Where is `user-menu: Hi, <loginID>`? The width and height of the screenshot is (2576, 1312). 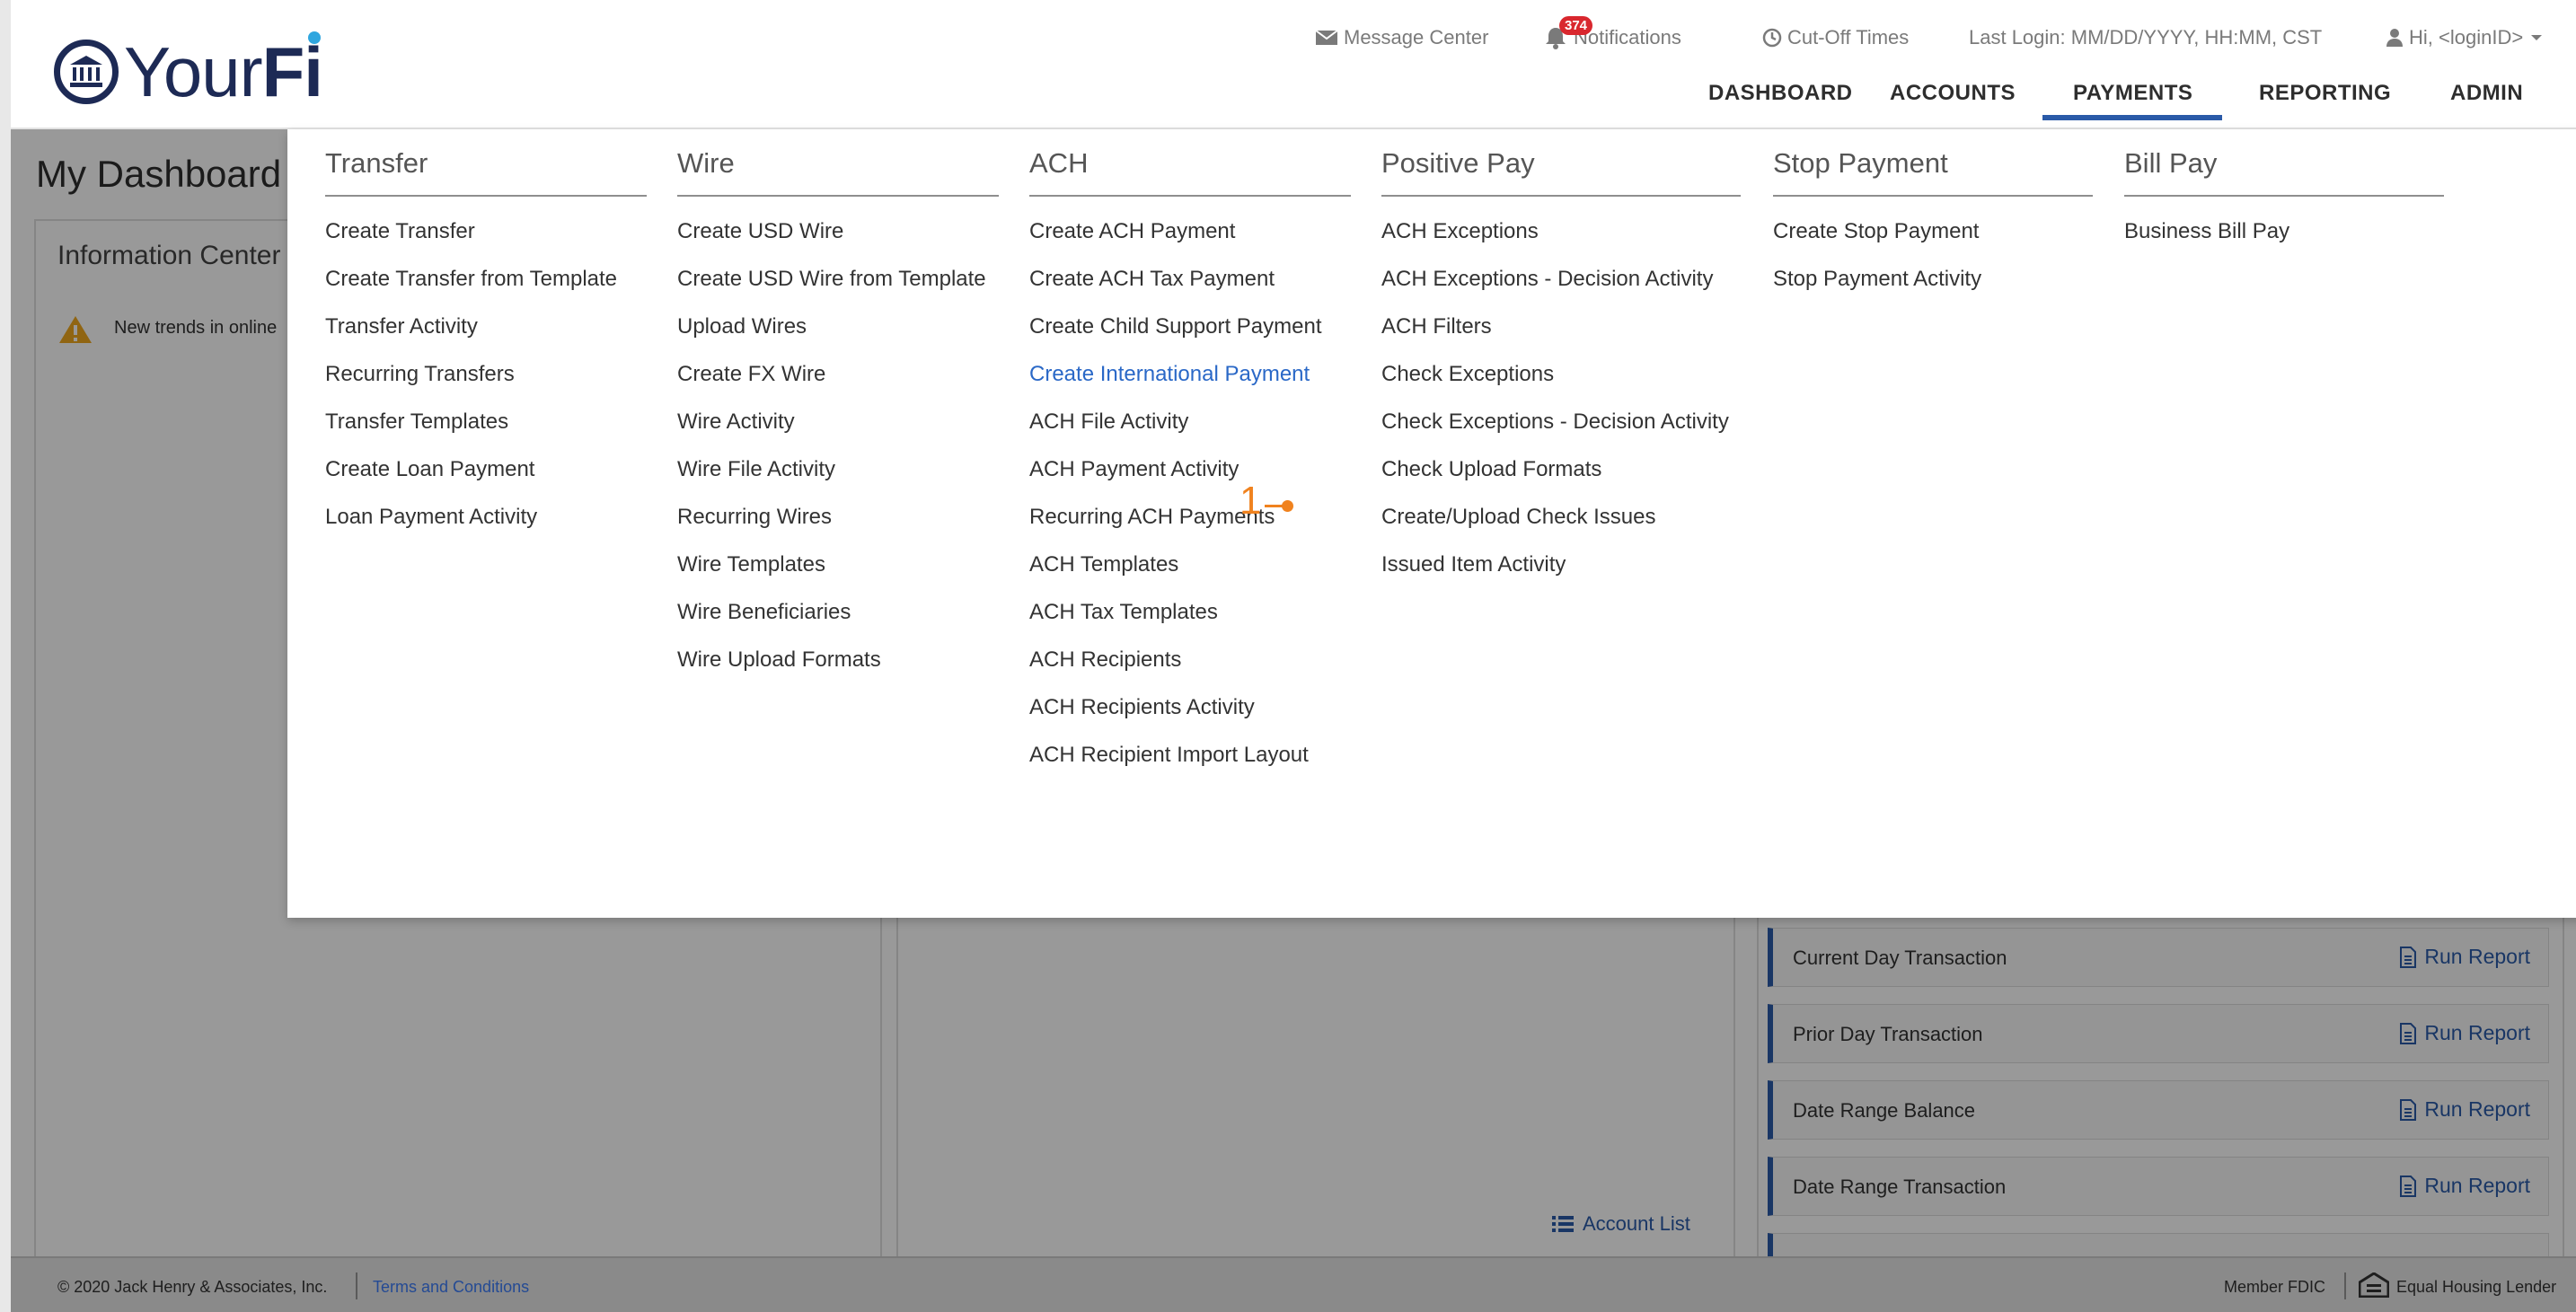
user-menu: Hi, <loginID> is located at coordinates (2467, 37).